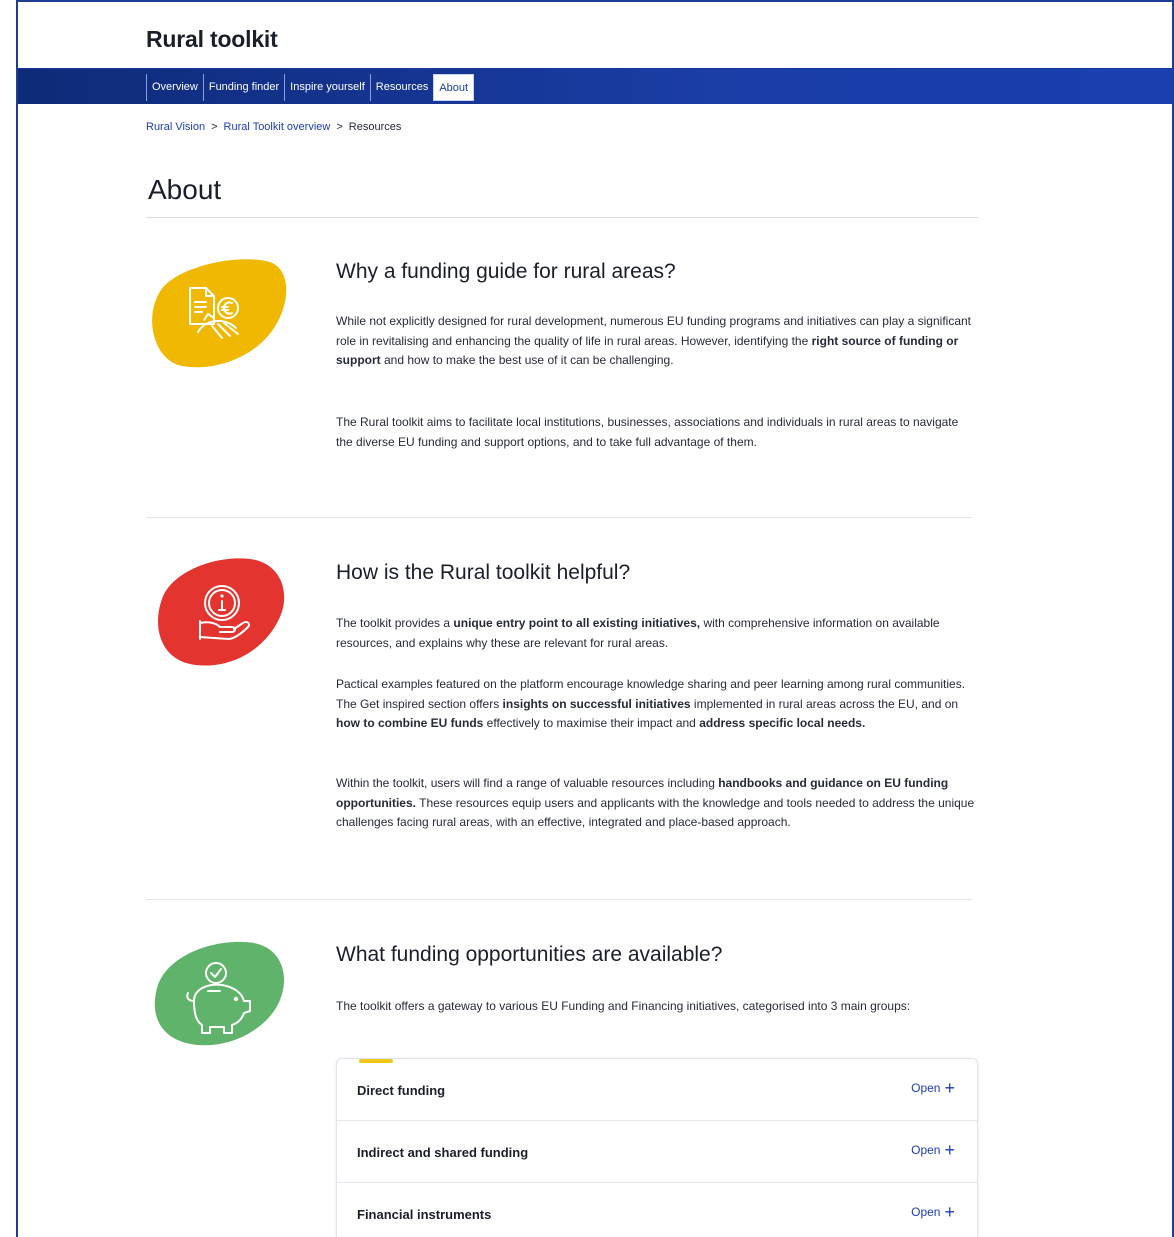 This screenshot has width=1174, height=1237. Describe the element at coordinates (657, 1210) in the screenshot. I see `accordion-item-financial-instruments: Financial instruments Open +` at that location.